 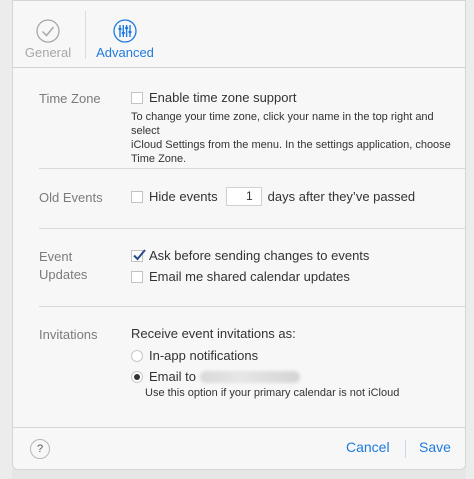 I want to click on invitations-prompt: Receive event invitations as:, so click(x=213, y=333).